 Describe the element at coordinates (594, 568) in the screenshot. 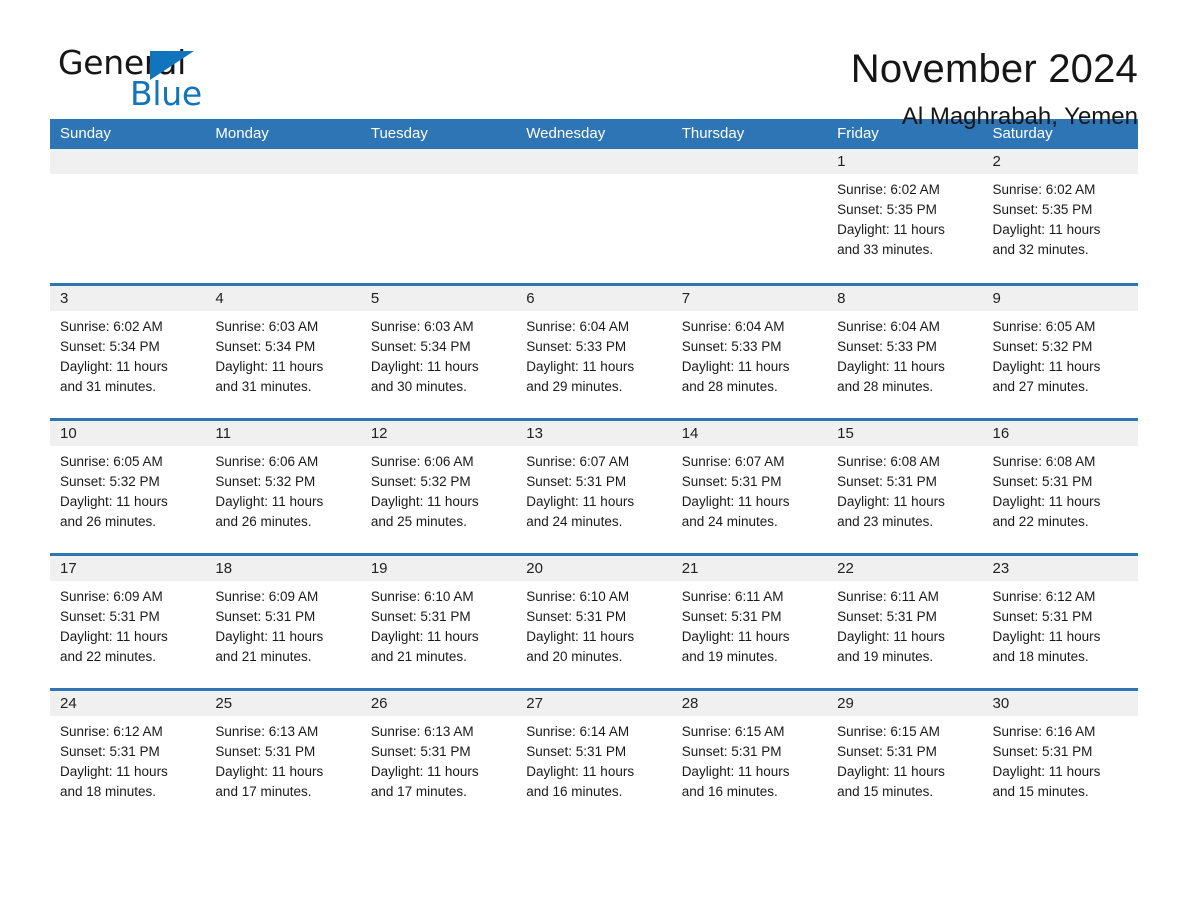

I see `day-number: 20` at that location.